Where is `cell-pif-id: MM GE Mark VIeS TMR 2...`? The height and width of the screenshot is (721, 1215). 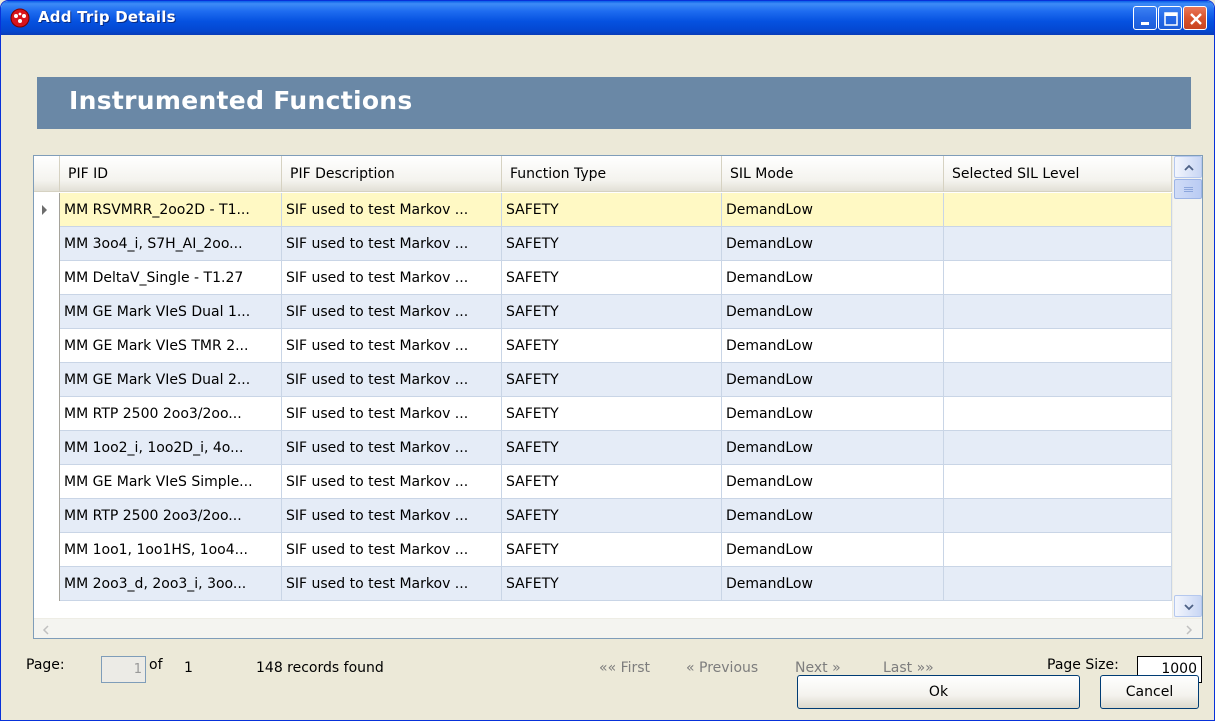
cell-pif-id: MM GE Mark VIeS TMR 2... is located at coordinates (171, 346).